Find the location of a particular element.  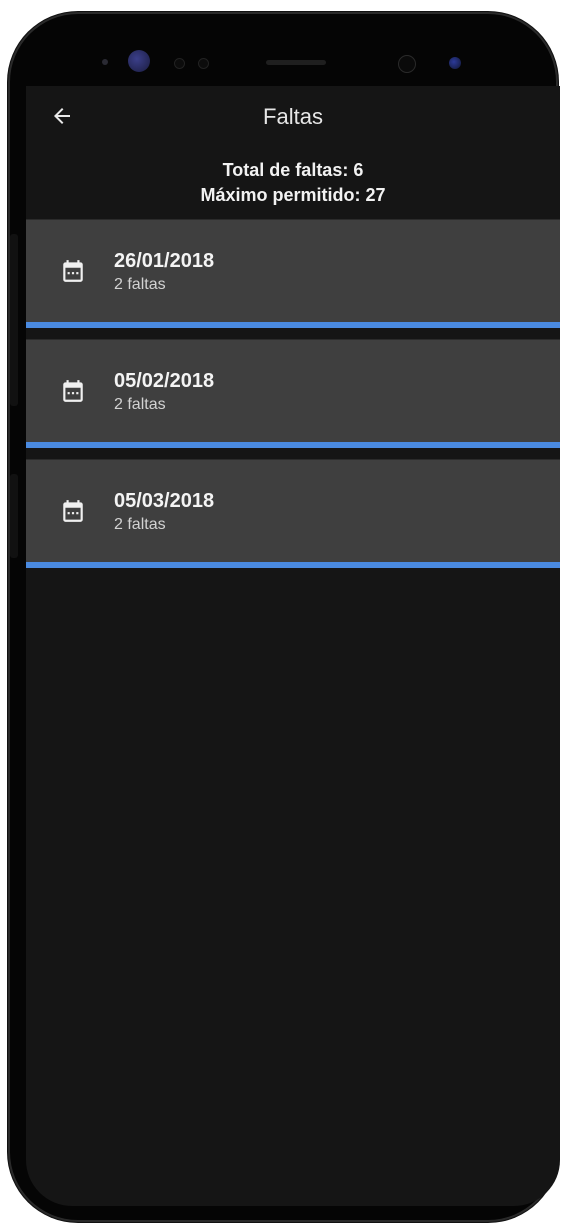

app-bar: Faltas is located at coordinates (293, 117).